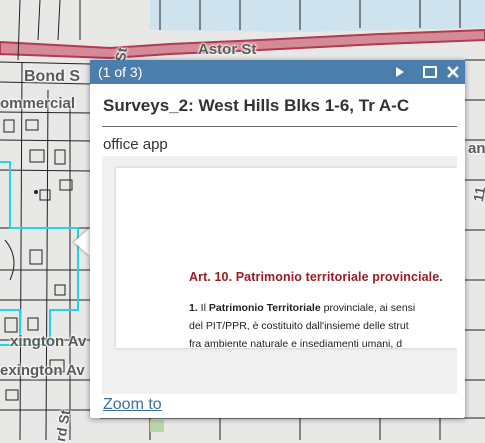 This screenshot has height=443, width=485. I want to click on popup-pointer, so click(82, 242).